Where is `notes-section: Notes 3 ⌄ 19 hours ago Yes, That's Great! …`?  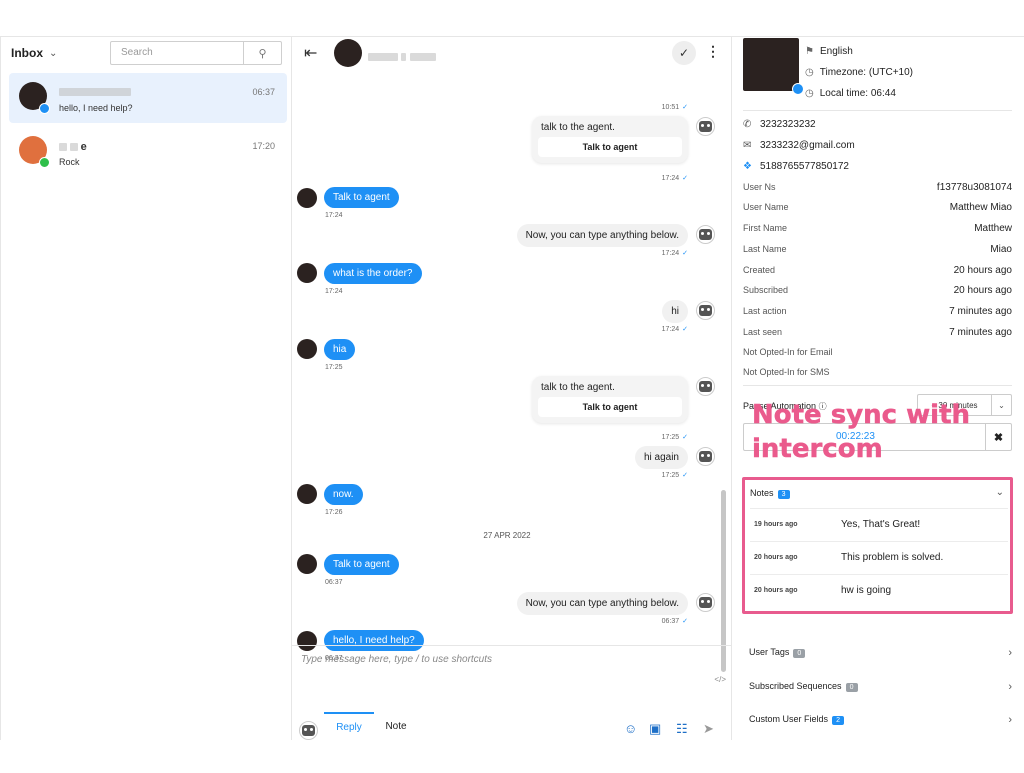
notes-section: Notes 3 ⌄ 19 hours ago Yes, That's Great! … is located at coordinates (877, 545).